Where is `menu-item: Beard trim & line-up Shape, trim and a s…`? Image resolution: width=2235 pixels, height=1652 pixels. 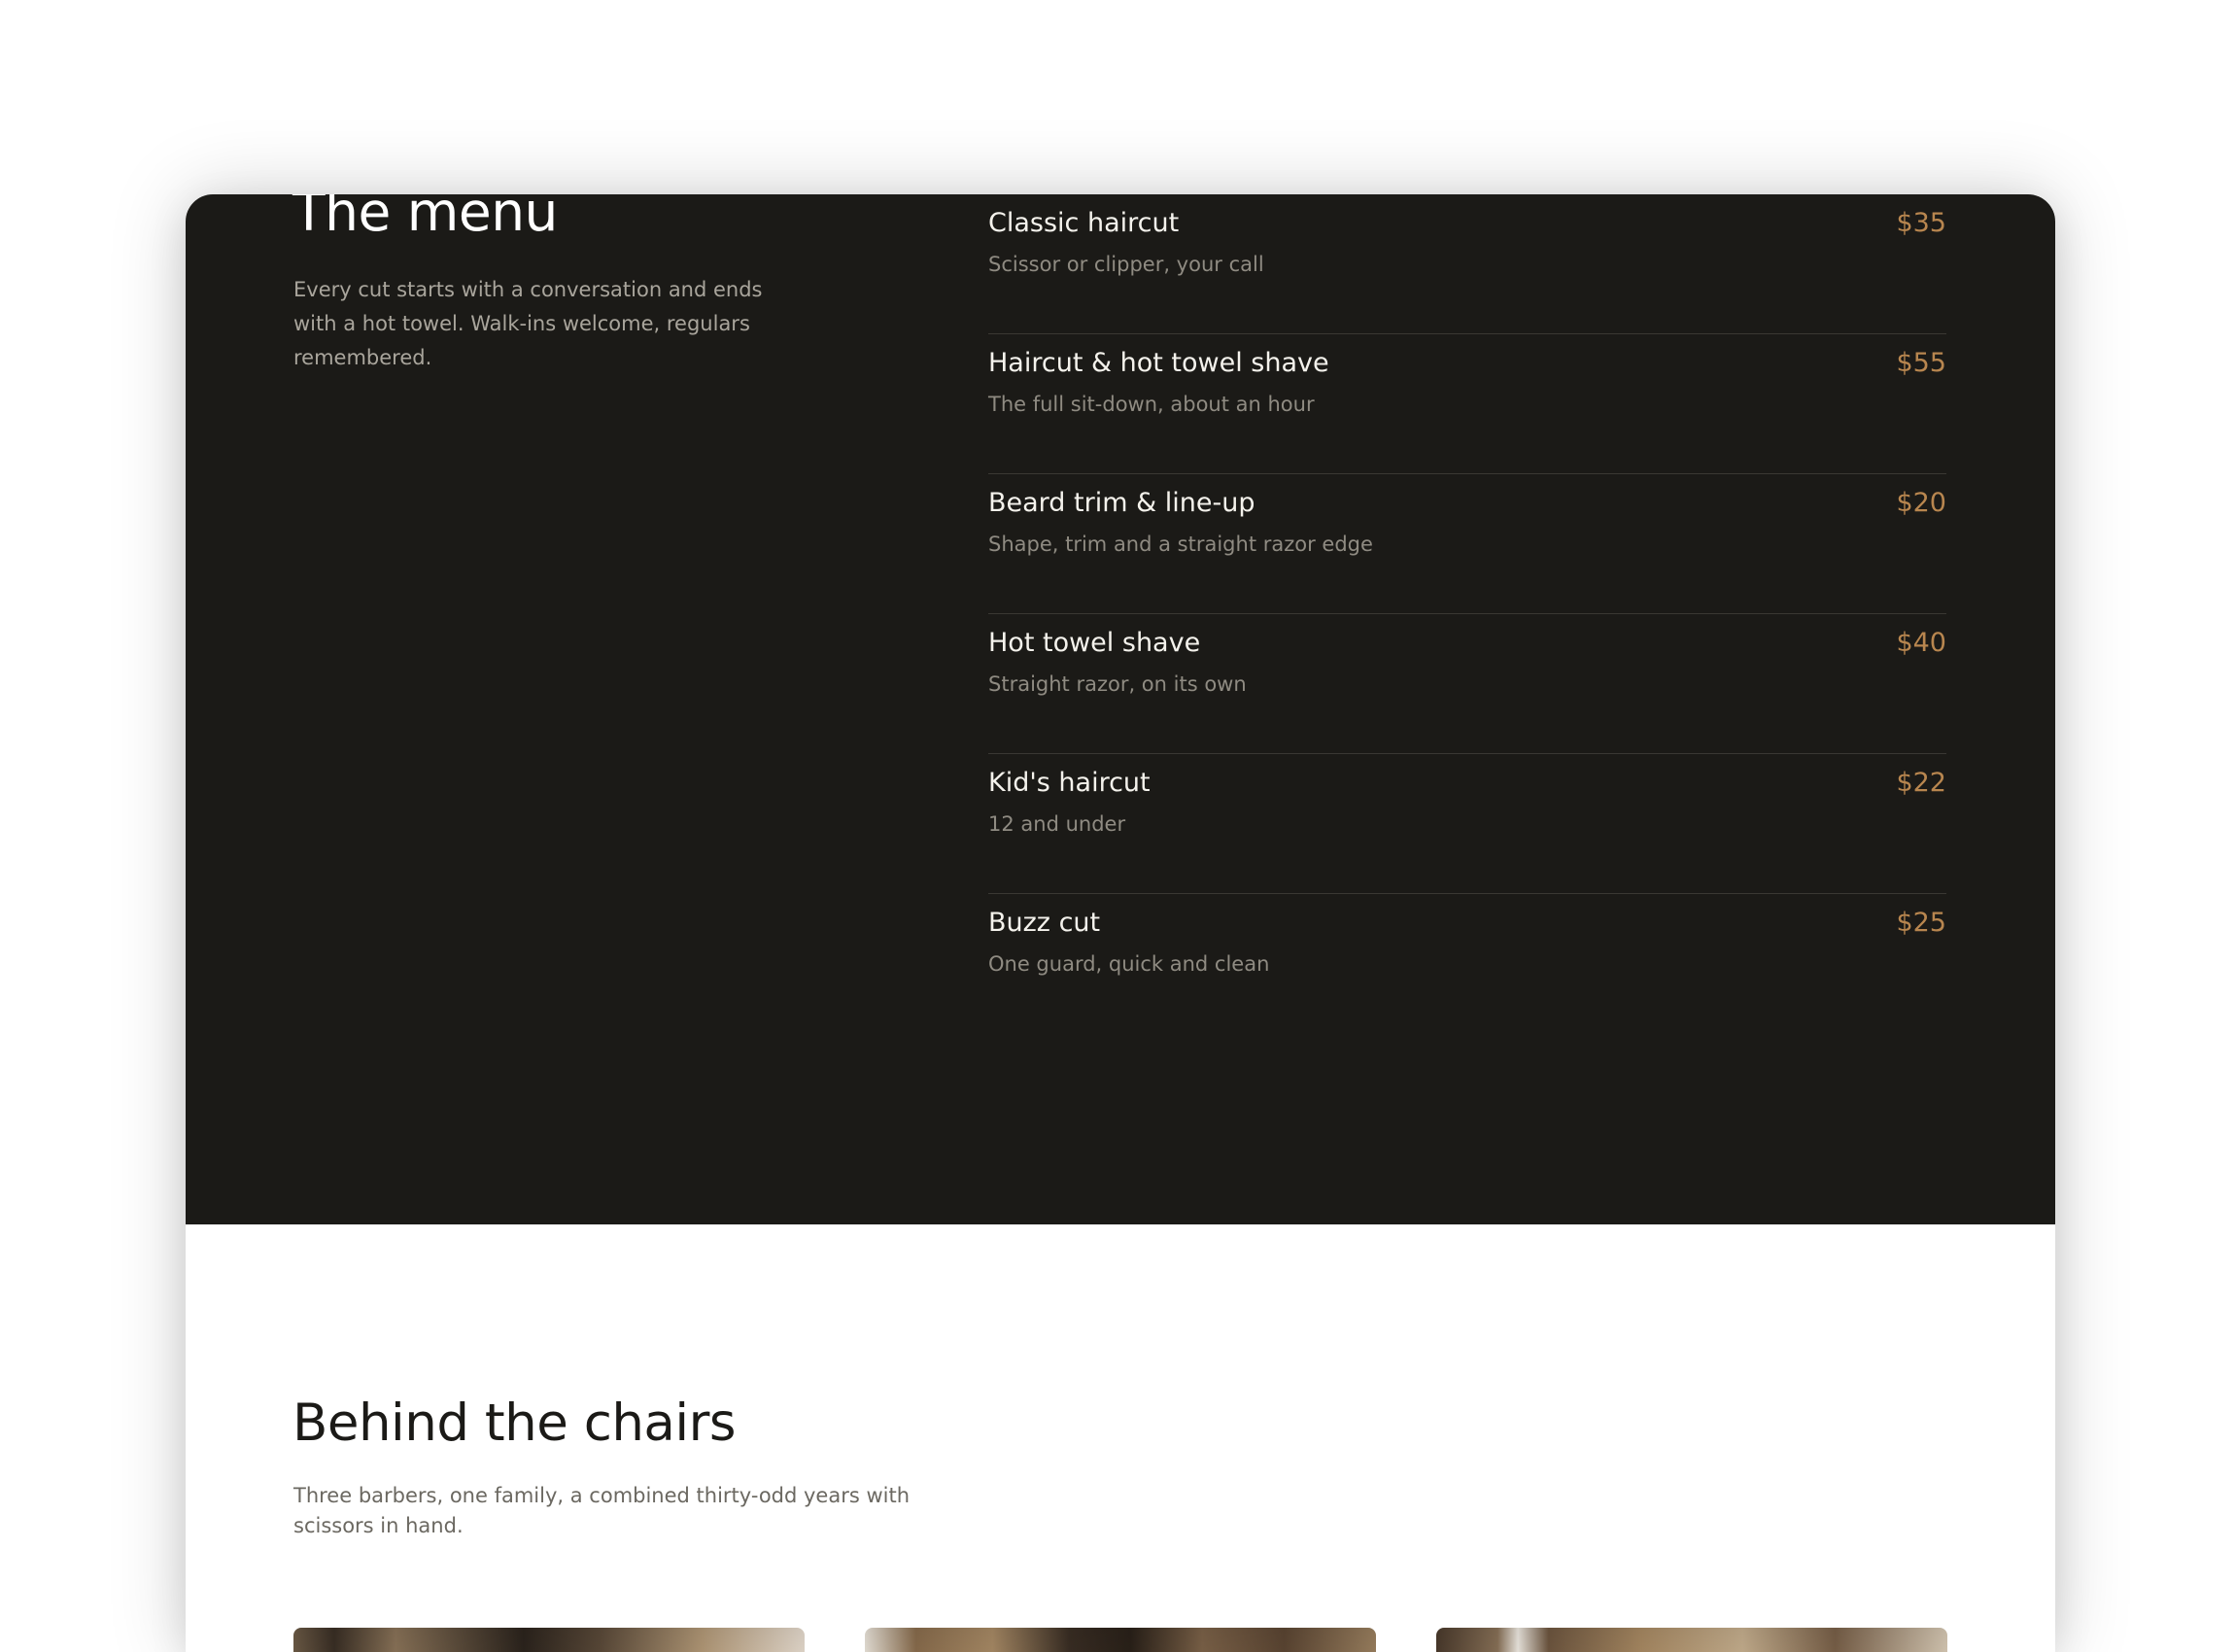
menu-item: Beard trim & line-up Shape, trim and a s… is located at coordinates (1467, 544).